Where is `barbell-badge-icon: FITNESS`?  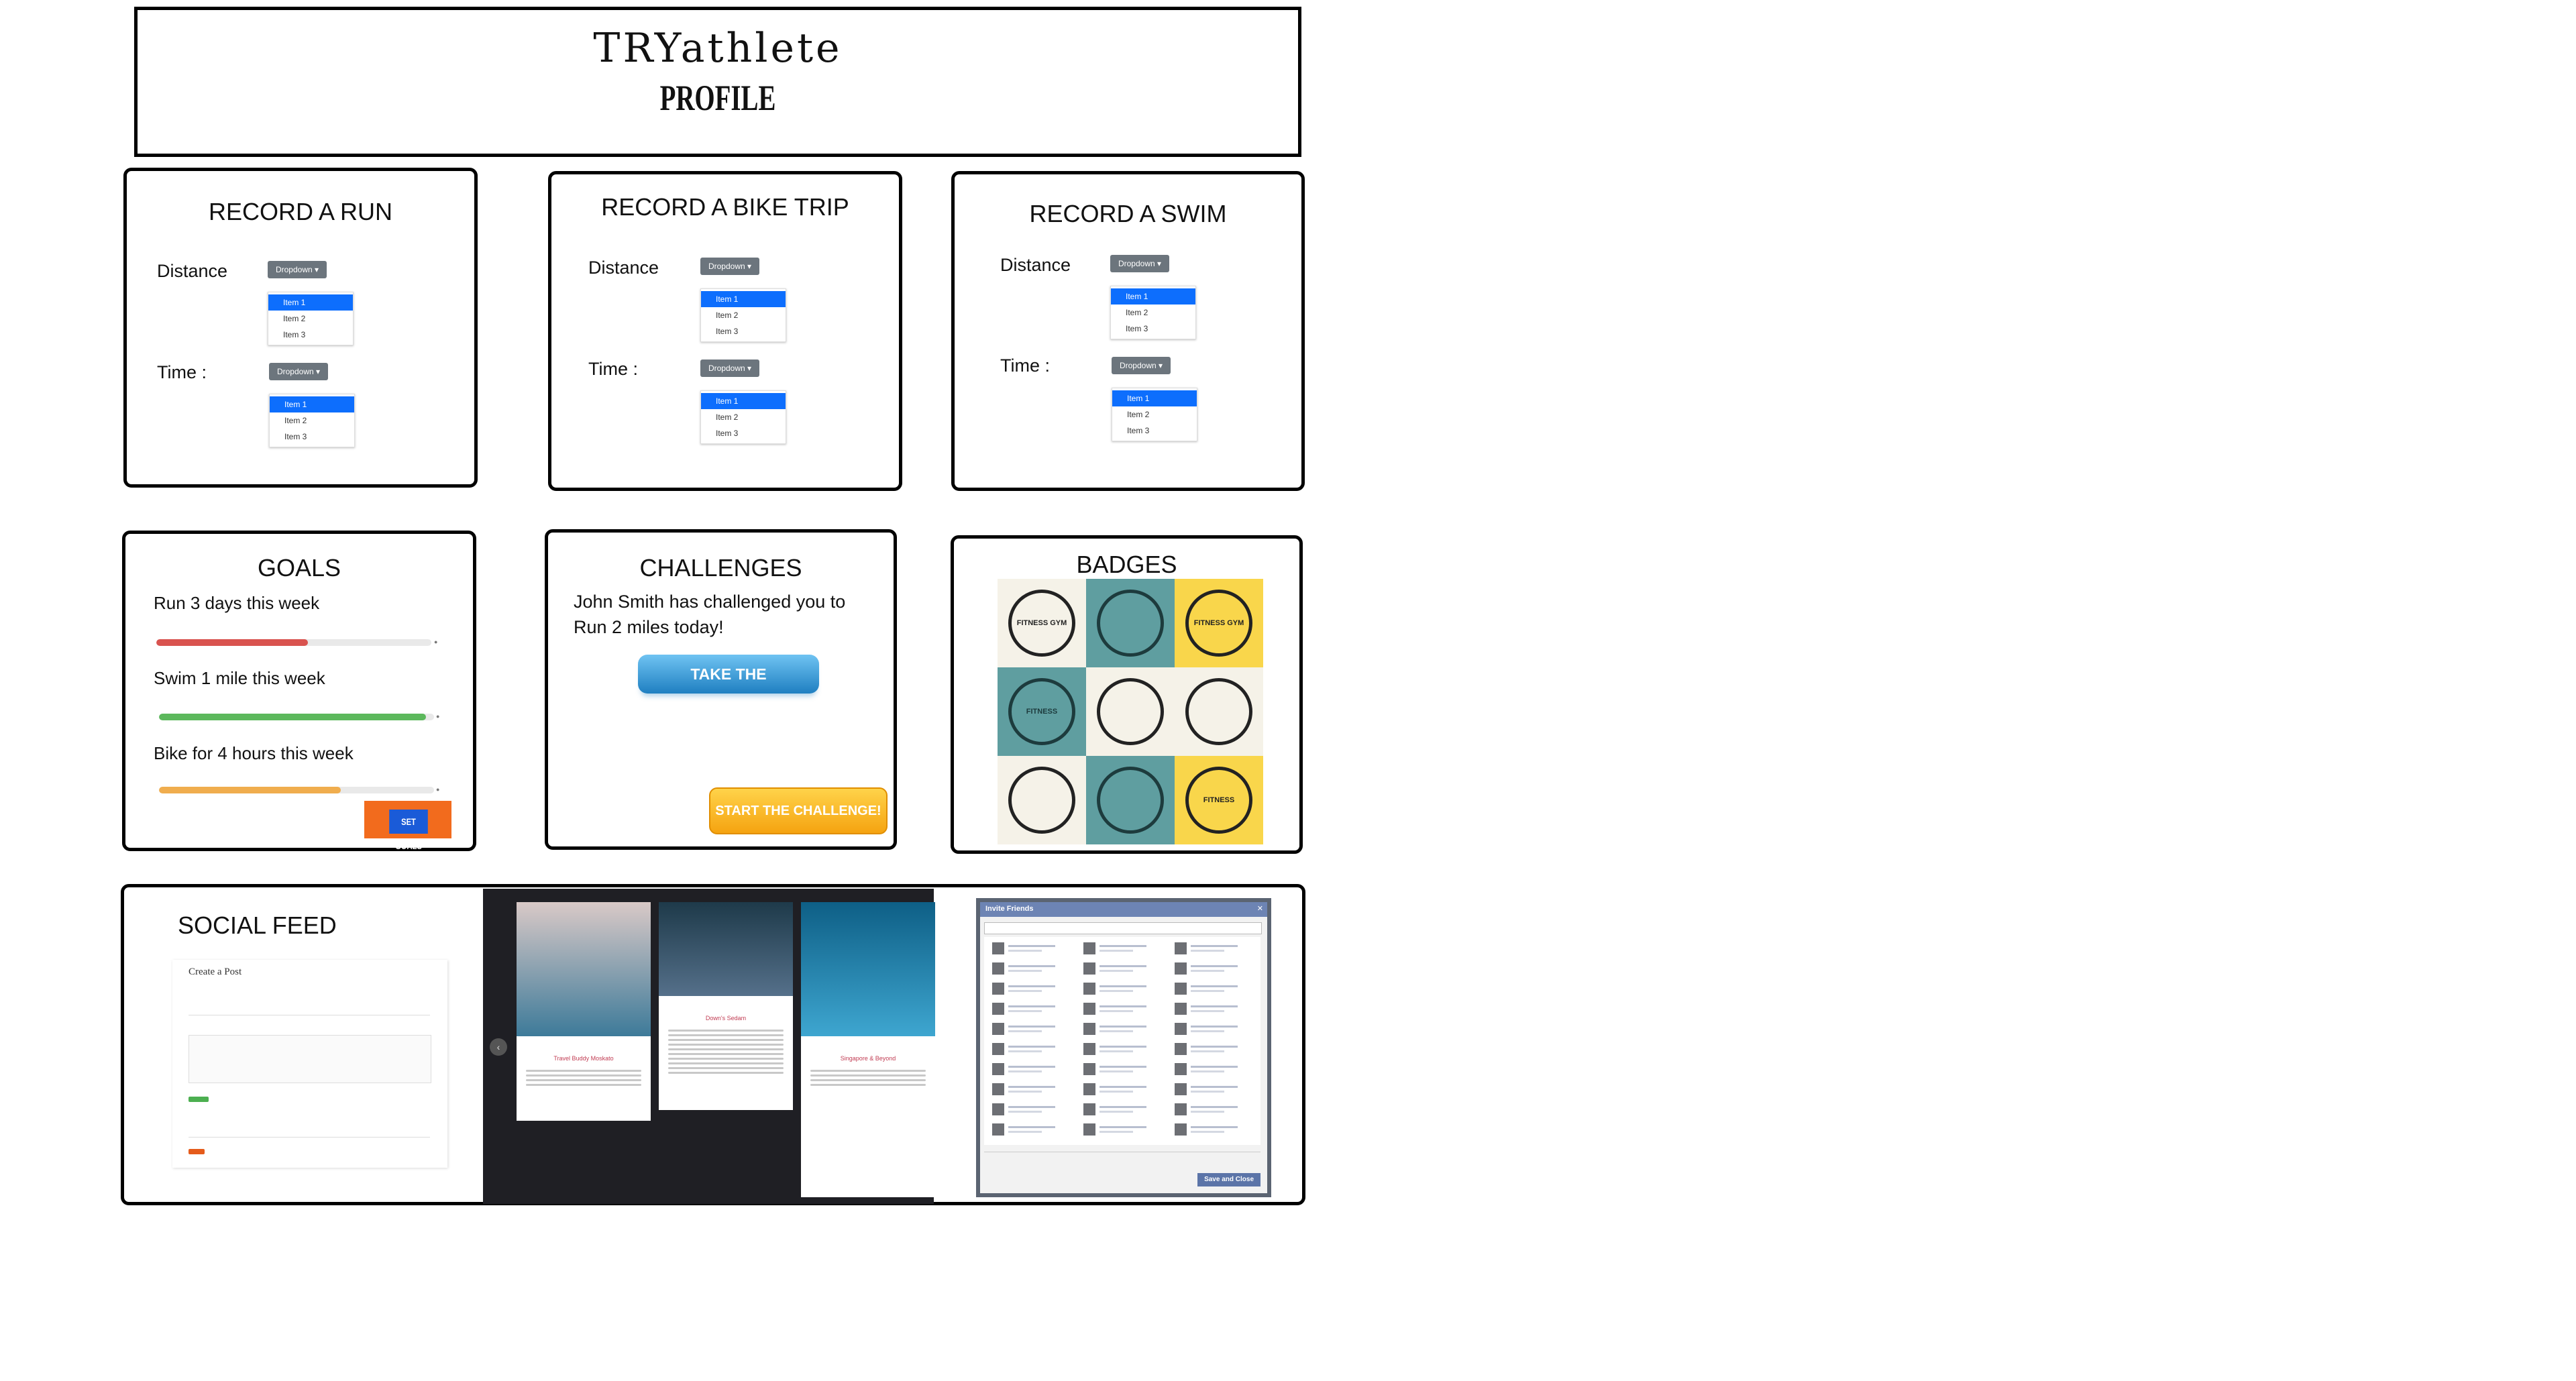 barbell-badge-icon: FITNESS is located at coordinates (1218, 800).